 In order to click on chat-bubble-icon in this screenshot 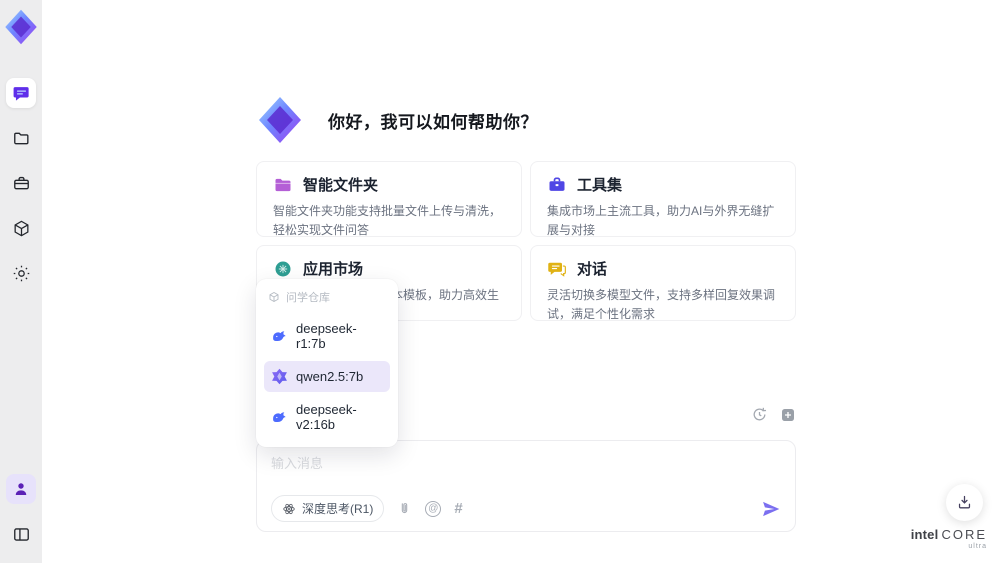, I will do `click(557, 269)`.